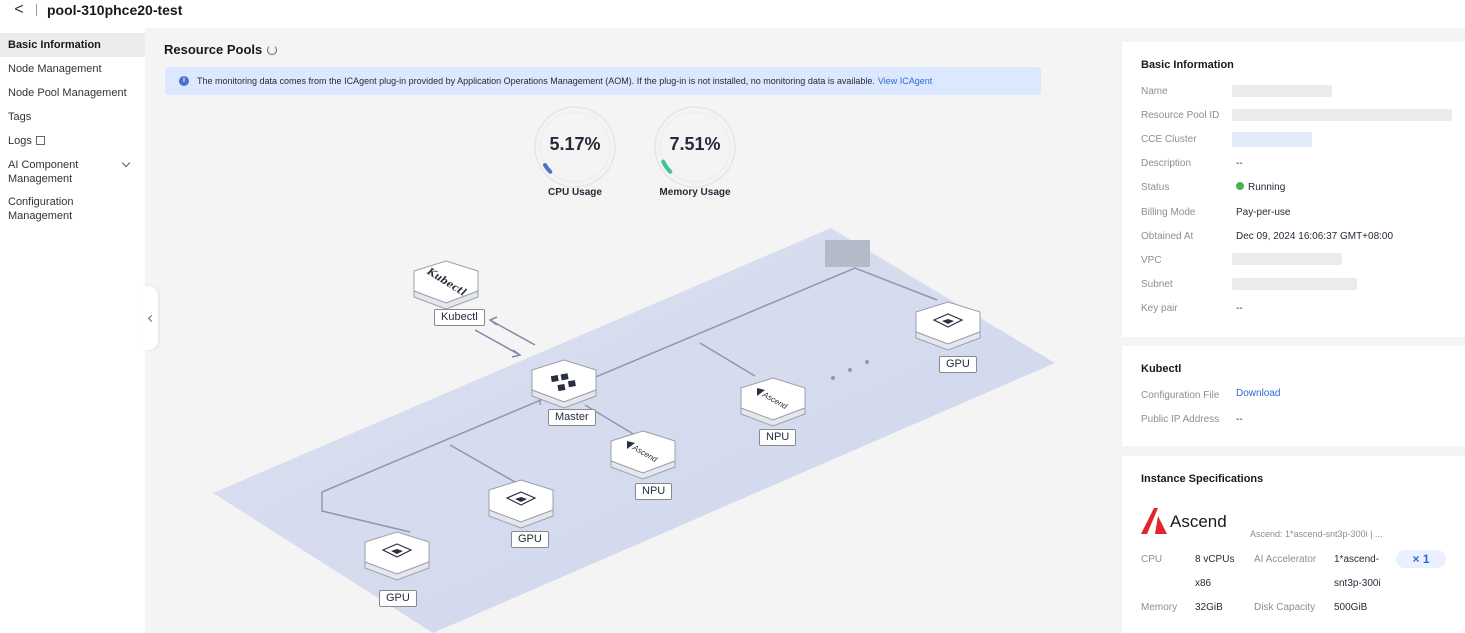 This screenshot has width=1465, height=633. What do you see at coordinates (72, 141) in the screenshot?
I see `sidebar-item-logs: Logs` at bounding box center [72, 141].